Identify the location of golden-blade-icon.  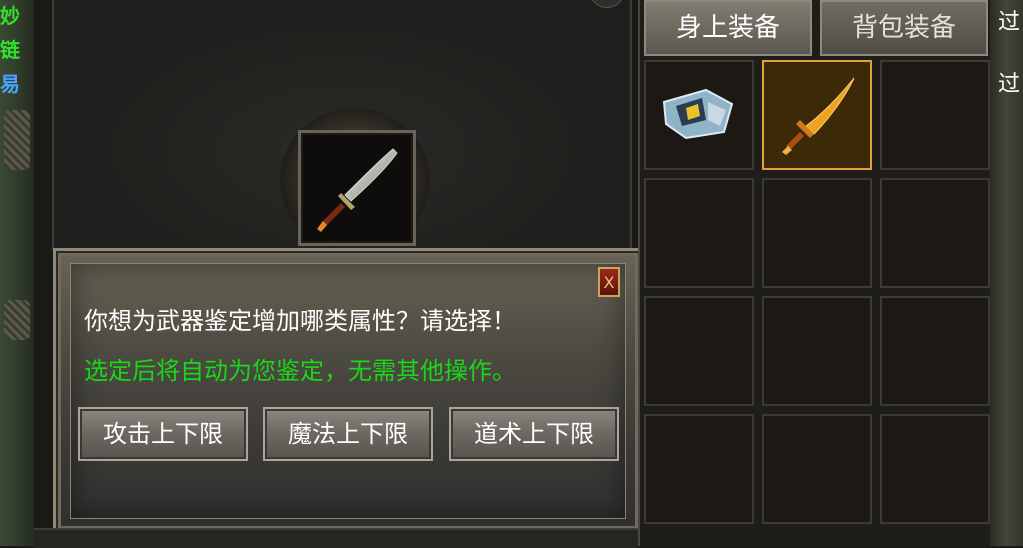
(818, 116).